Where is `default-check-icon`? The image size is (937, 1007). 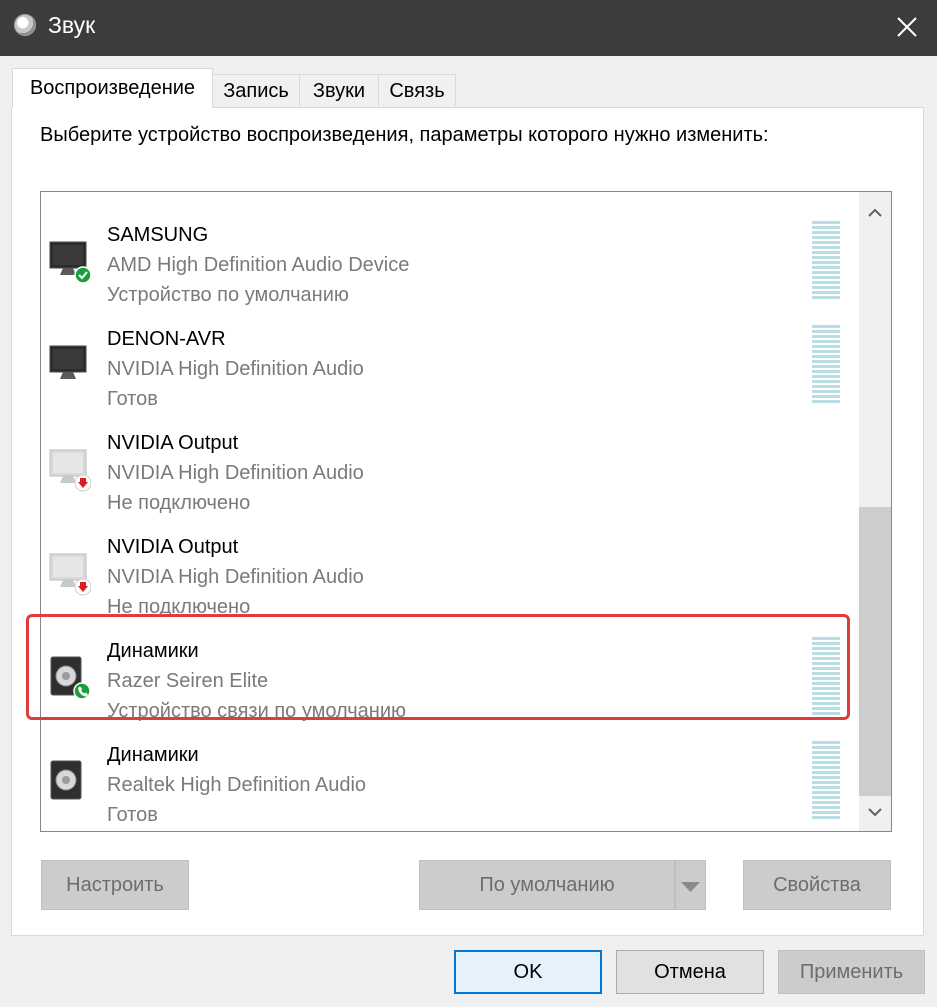
default-check-icon is located at coordinates (82, 275).